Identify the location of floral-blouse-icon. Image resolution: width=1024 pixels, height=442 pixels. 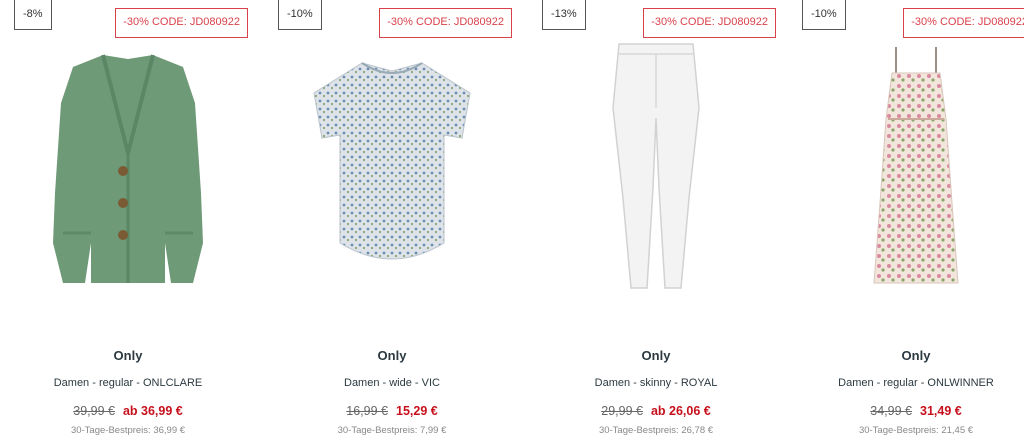
(392, 161).